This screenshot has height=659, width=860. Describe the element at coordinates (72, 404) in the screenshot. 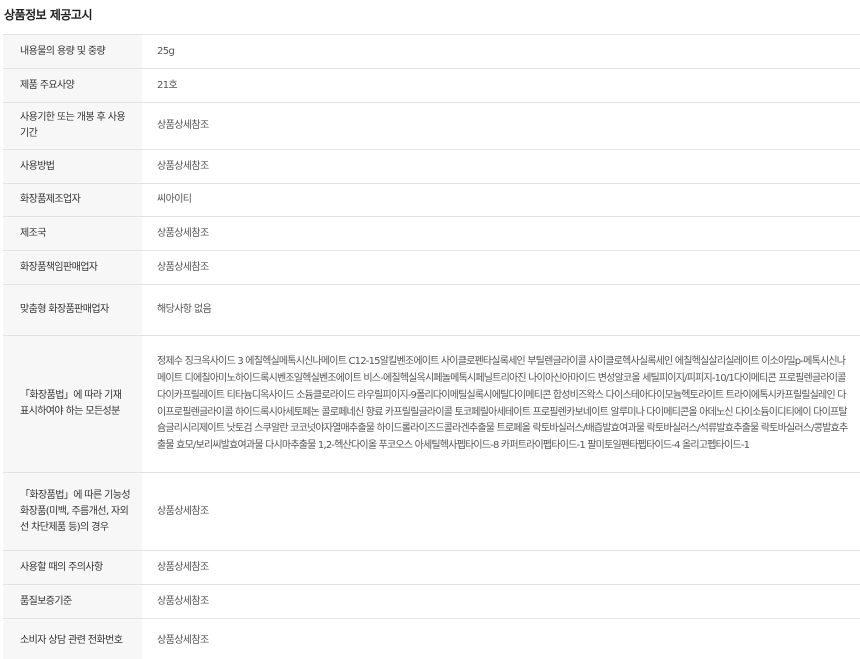

I see `row-label-ingredients: 「화장품법」에 따라 기재 표시하여야 하는 모든성분` at that location.